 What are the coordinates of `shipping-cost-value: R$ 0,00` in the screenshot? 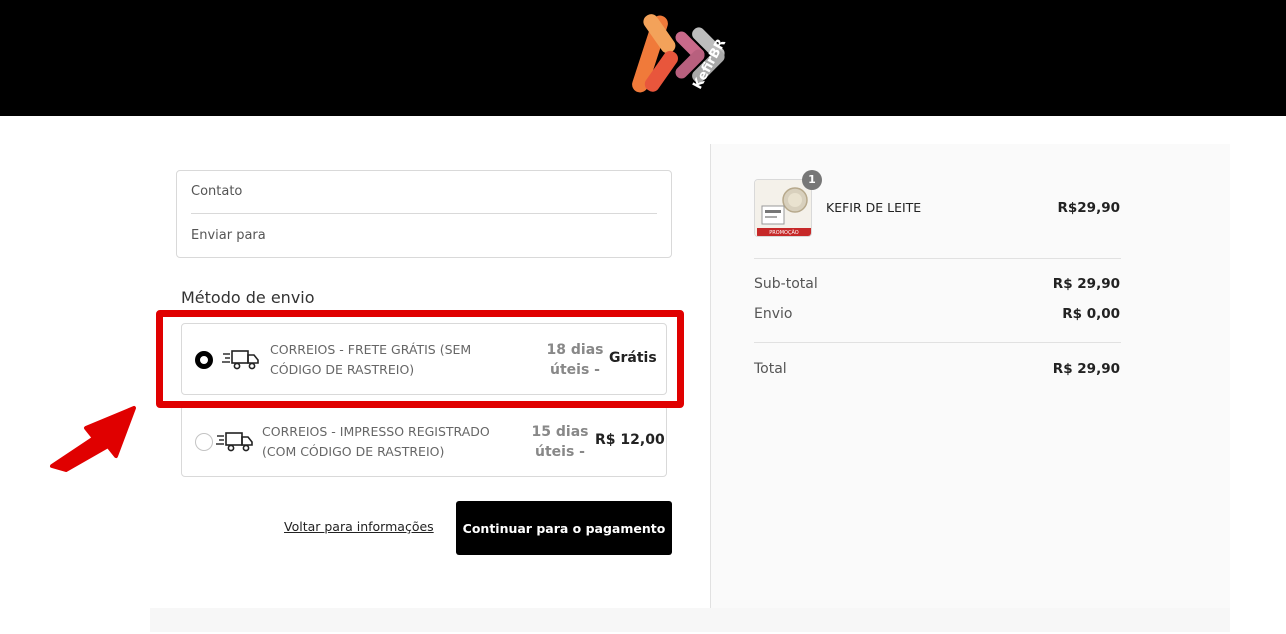 It's located at (1091, 314).